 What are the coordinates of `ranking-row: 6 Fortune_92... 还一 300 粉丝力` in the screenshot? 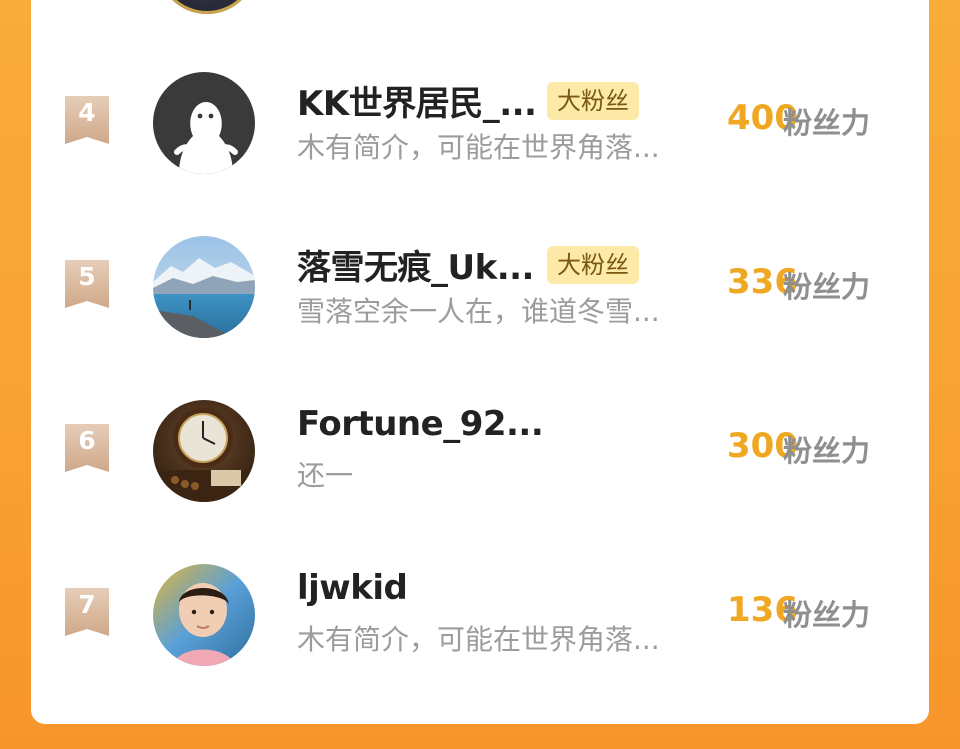 It's located at (480, 451).